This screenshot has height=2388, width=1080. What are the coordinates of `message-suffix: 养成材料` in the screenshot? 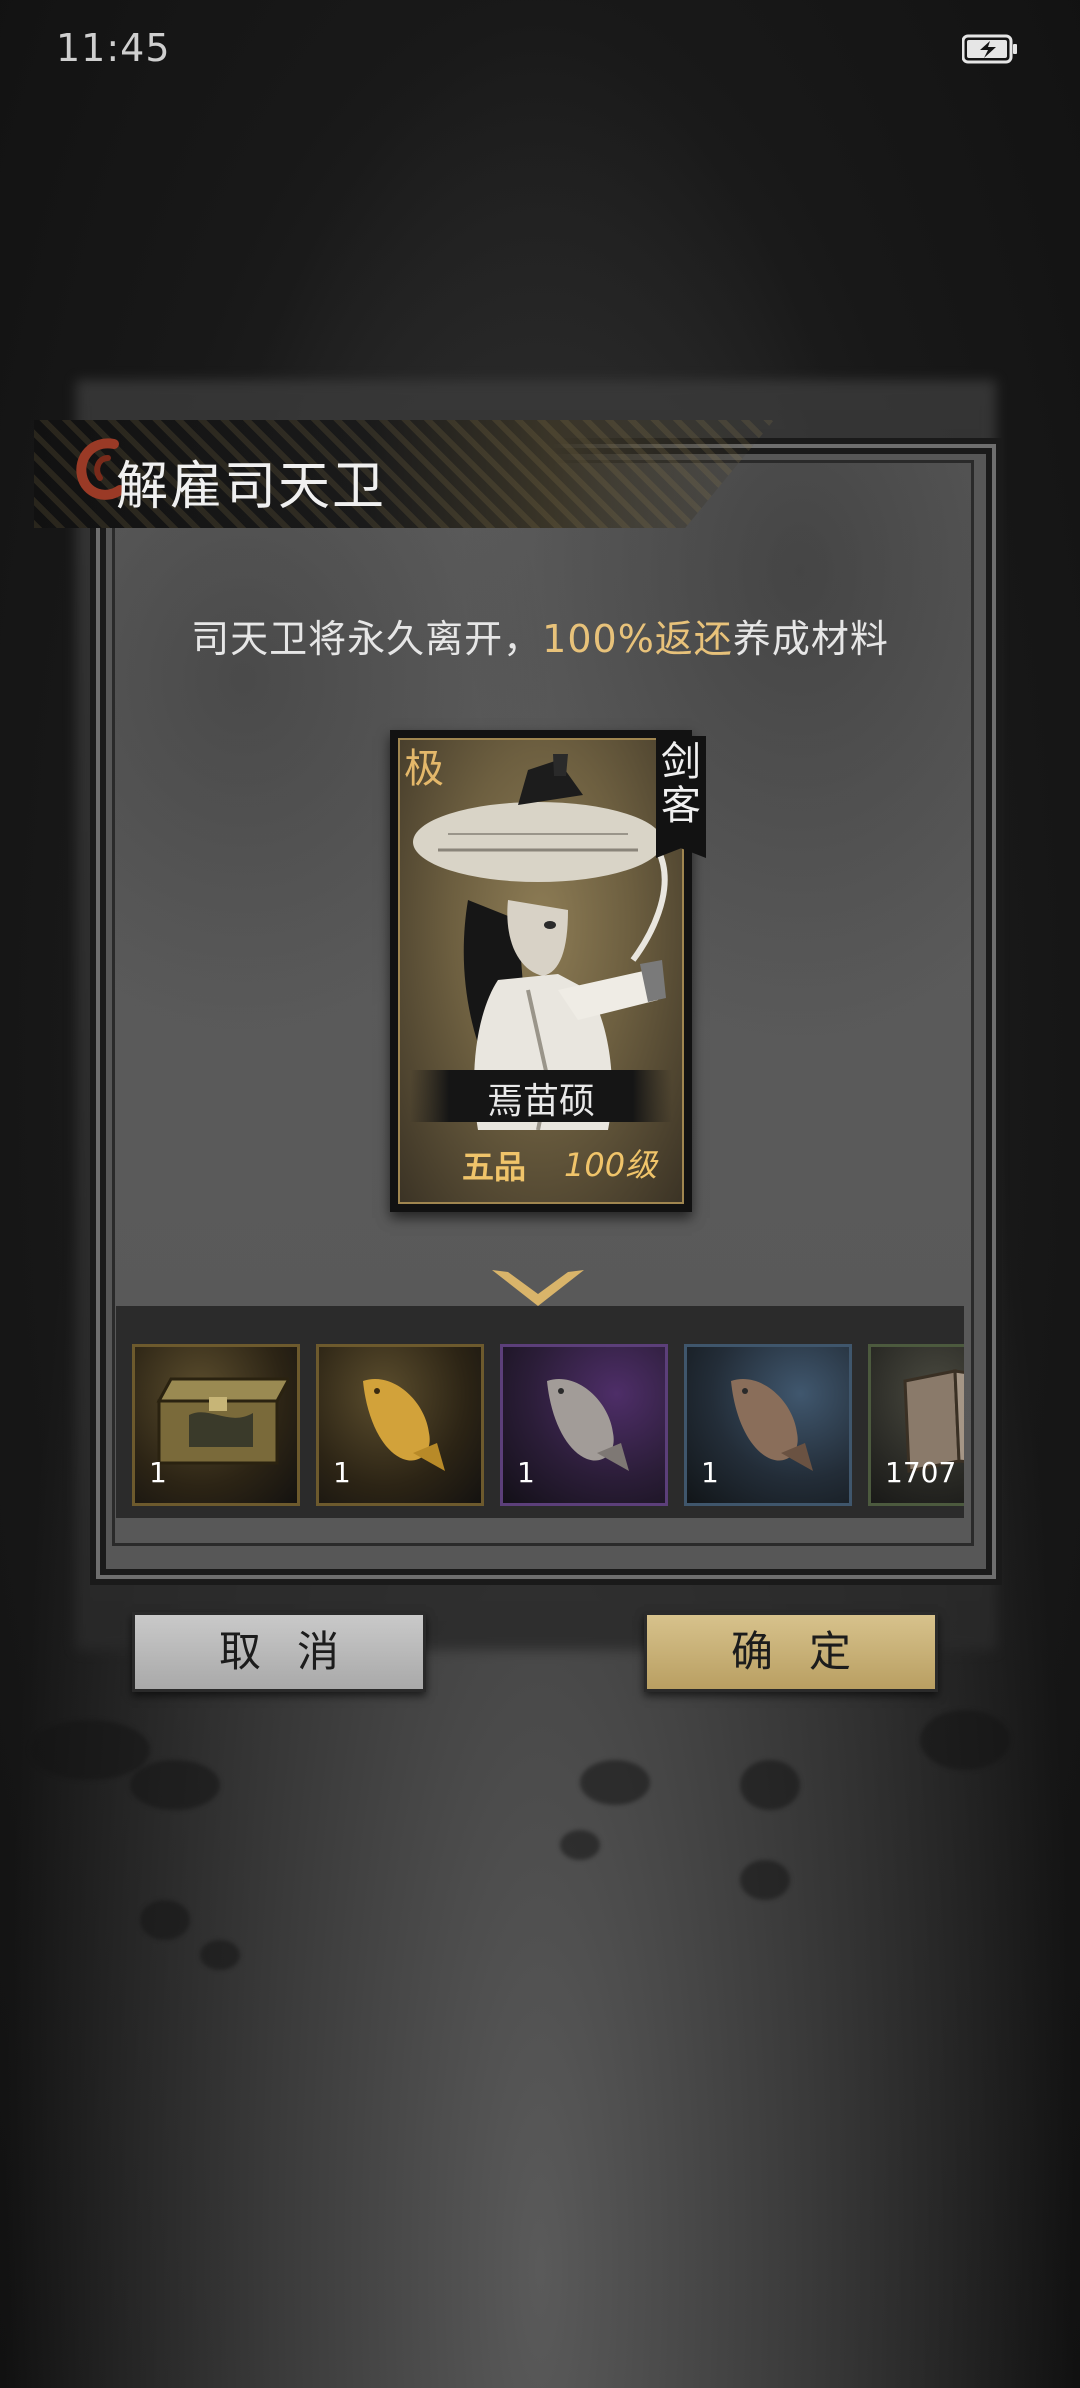 It's located at (810, 639).